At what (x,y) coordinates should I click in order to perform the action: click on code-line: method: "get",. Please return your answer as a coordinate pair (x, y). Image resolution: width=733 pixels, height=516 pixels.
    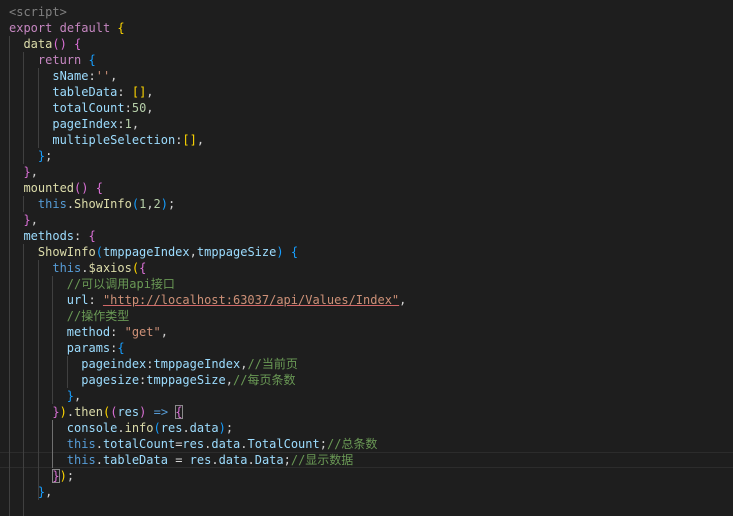
    Looking at the image, I should click on (88, 332).